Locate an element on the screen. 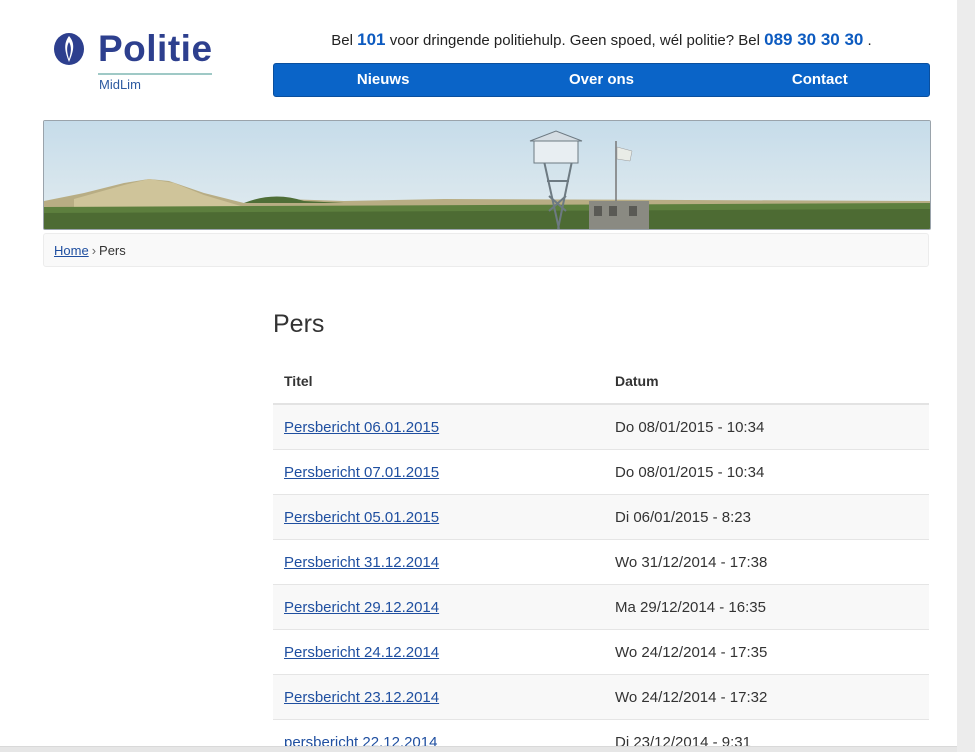 The image size is (975, 752). title-cell: Persbericht 06.01.2015 is located at coordinates (438, 426).